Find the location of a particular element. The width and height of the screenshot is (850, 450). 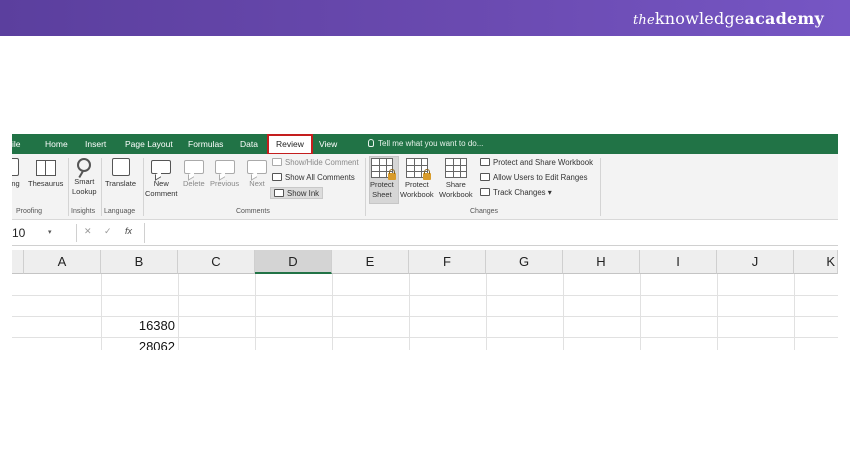

formula-bar-divider is located at coordinates (76, 233).